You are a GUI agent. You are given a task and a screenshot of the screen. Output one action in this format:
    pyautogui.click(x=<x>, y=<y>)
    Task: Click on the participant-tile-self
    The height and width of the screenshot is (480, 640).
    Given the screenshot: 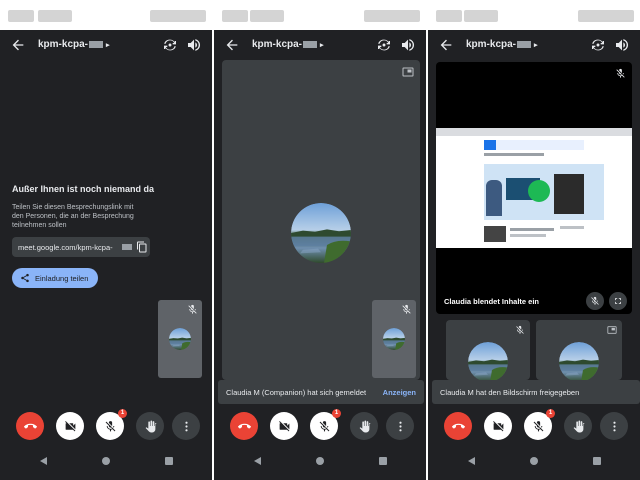 What is the action you would take?
    pyautogui.click(x=579, y=350)
    